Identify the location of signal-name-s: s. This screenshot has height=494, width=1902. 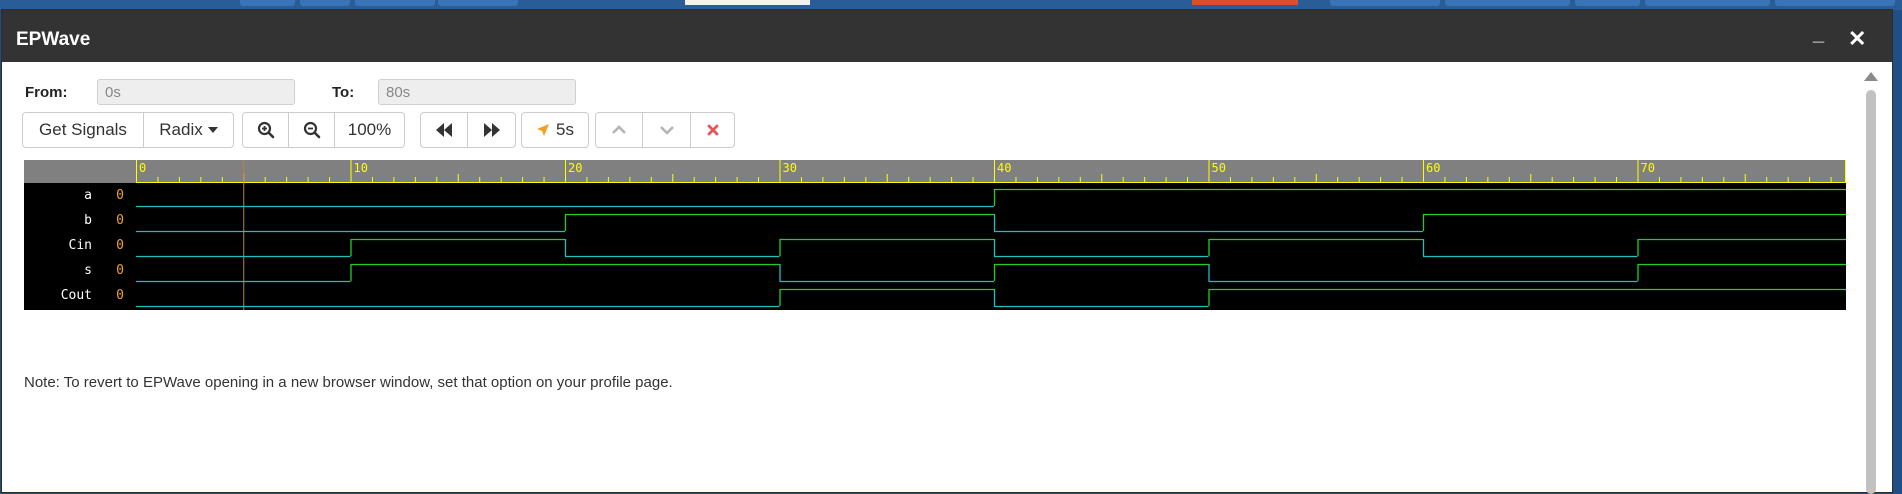
(88, 270).